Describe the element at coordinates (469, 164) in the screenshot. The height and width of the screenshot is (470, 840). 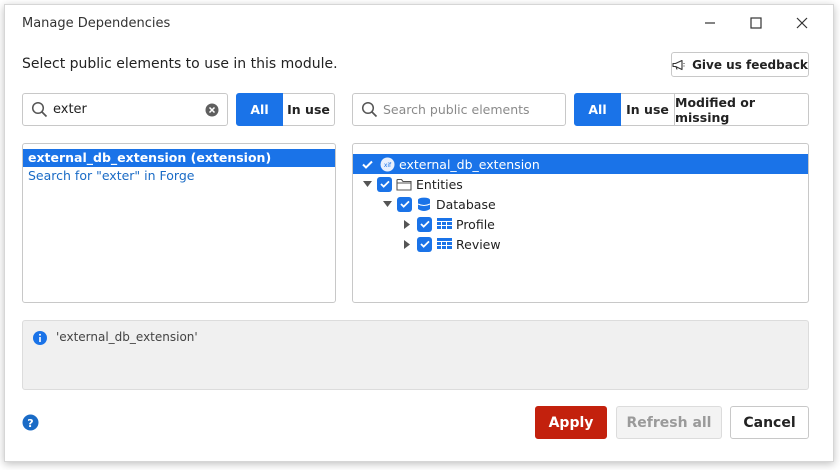
I see `tree-node-label: external_db_extension` at that location.